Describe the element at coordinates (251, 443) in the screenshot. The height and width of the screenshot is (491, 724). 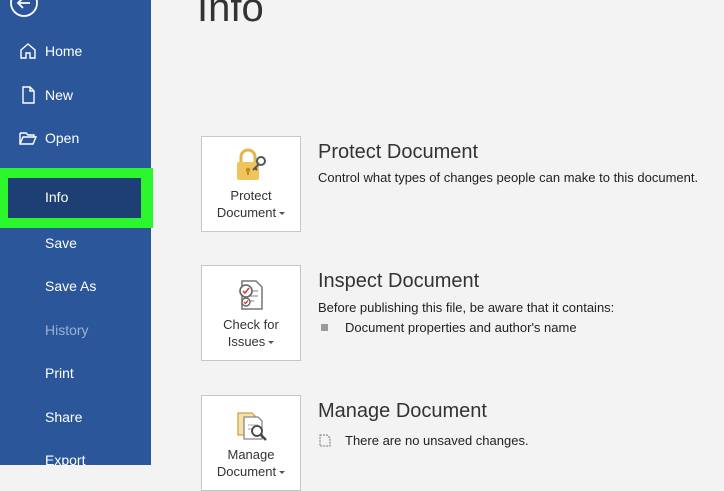
I see `manage-document-button: Manage Document` at that location.